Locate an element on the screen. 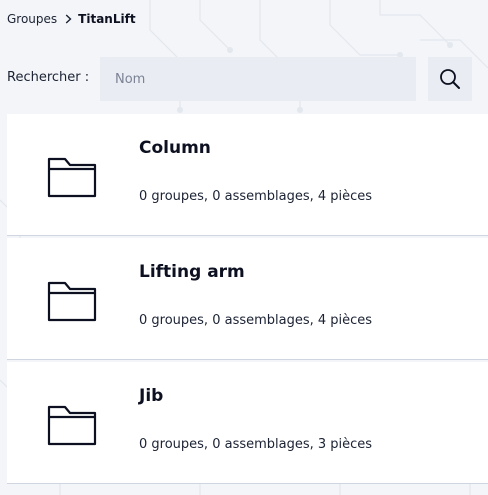  search-input is located at coordinates (258, 79).